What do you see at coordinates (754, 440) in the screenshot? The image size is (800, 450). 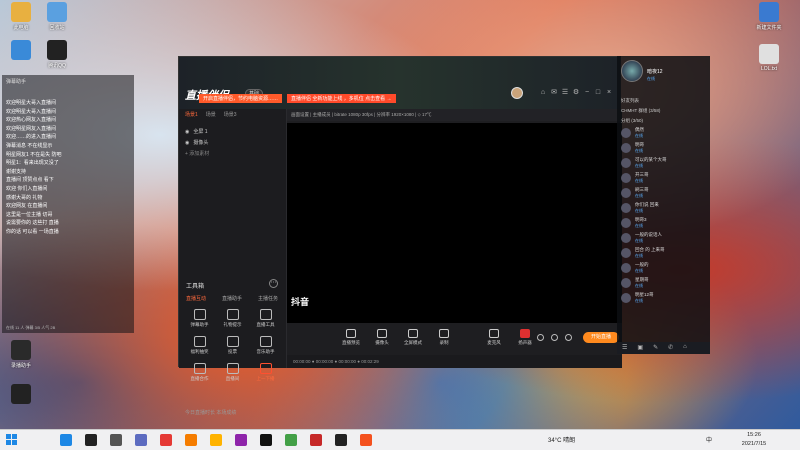 I see `clock: 15:26 2021/7/15` at bounding box center [754, 440].